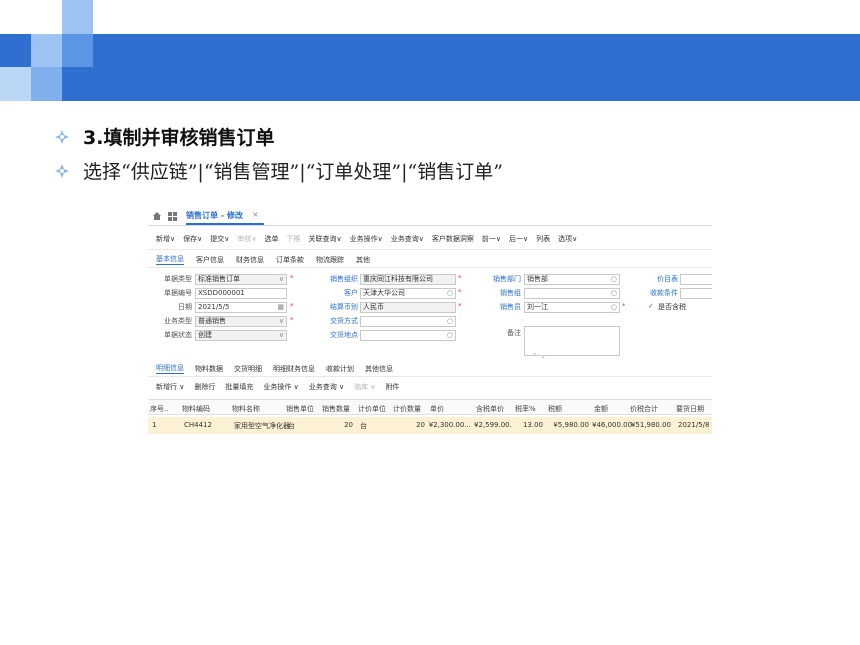 The image size is (860, 645). Describe the element at coordinates (366, 239) in the screenshot. I see `toolbar-button: 业务操作∨` at that location.